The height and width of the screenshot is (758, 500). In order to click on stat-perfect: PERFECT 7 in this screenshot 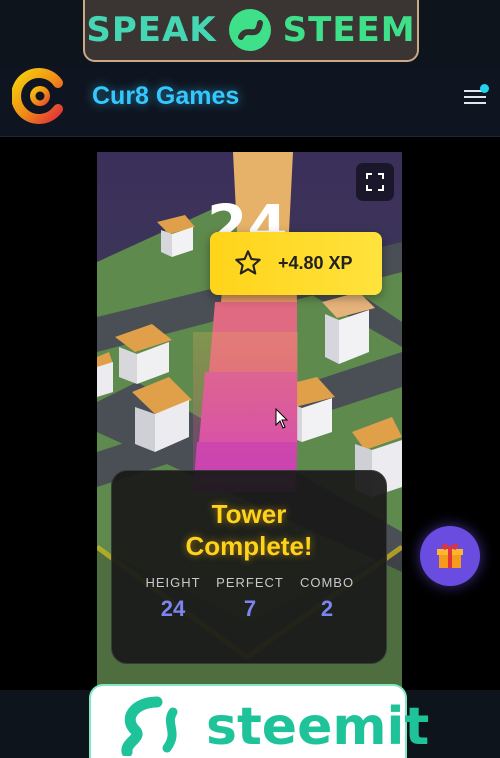, I will do `click(250, 598)`.